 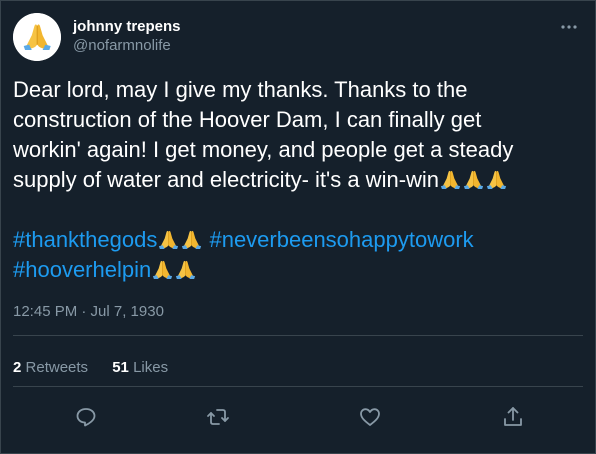 I want to click on action-bar, so click(x=298, y=418).